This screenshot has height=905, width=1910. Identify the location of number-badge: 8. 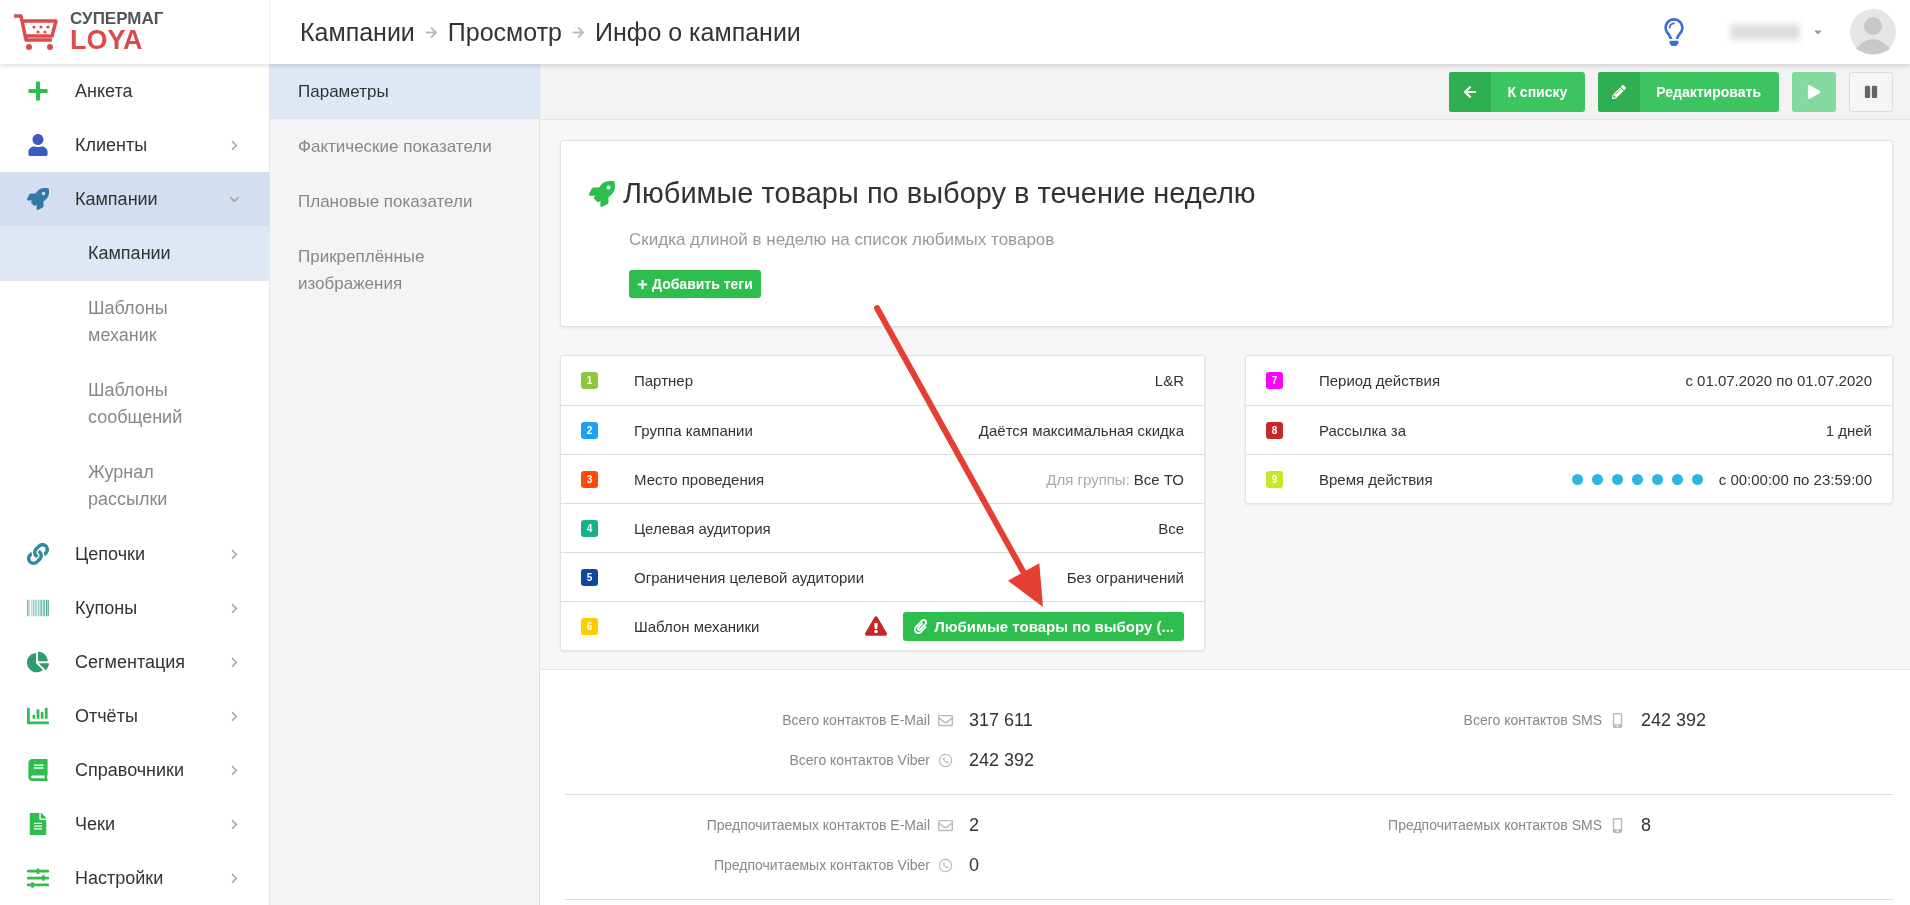
(1274, 430).